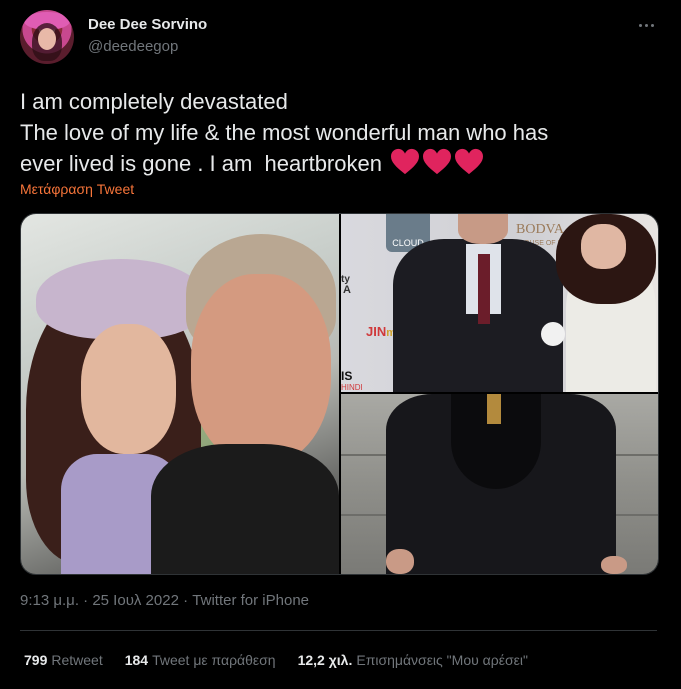 This screenshot has height=689, width=681. Describe the element at coordinates (36, 660) in the screenshot. I see `retweets-count: 799` at that location.